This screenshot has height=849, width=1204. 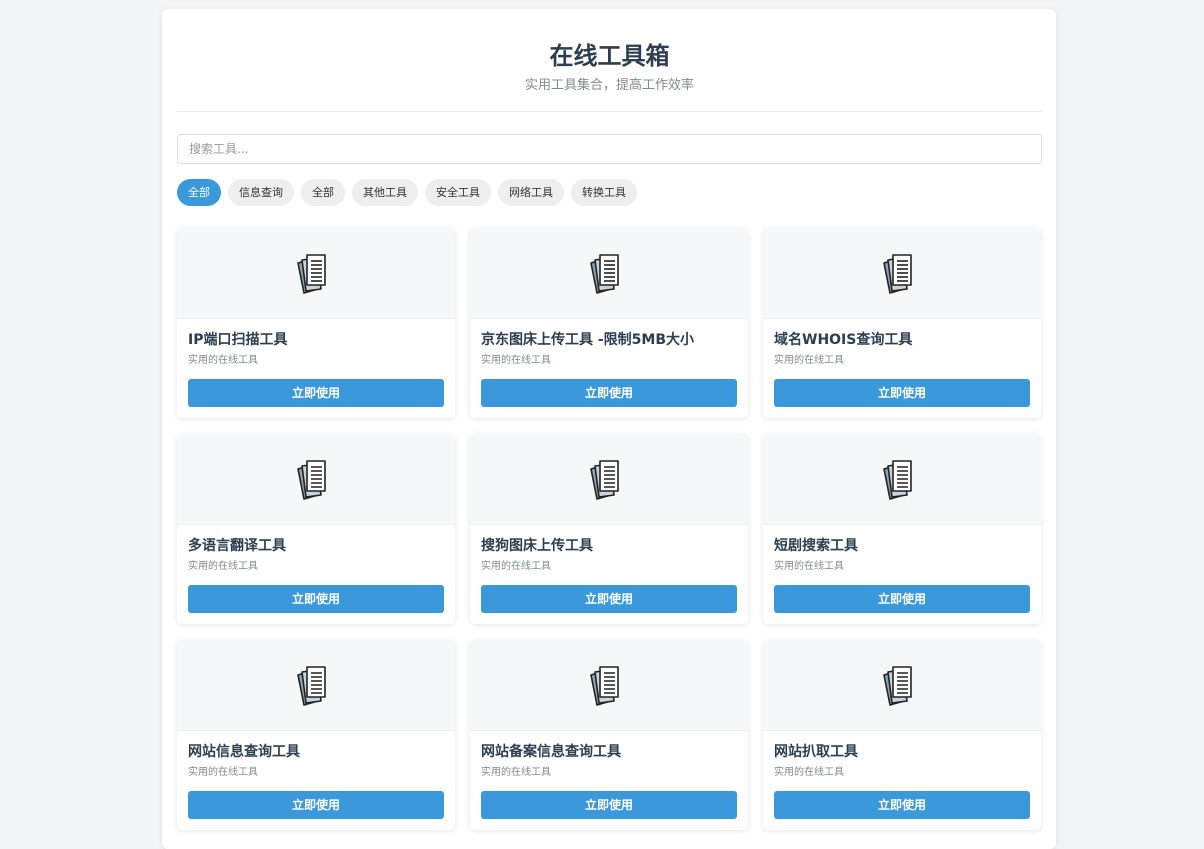 What do you see at coordinates (902, 323) in the screenshot?
I see `tool-card: 域名WHOIS查询工具 实用的在线工具 立即使用` at bounding box center [902, 323].